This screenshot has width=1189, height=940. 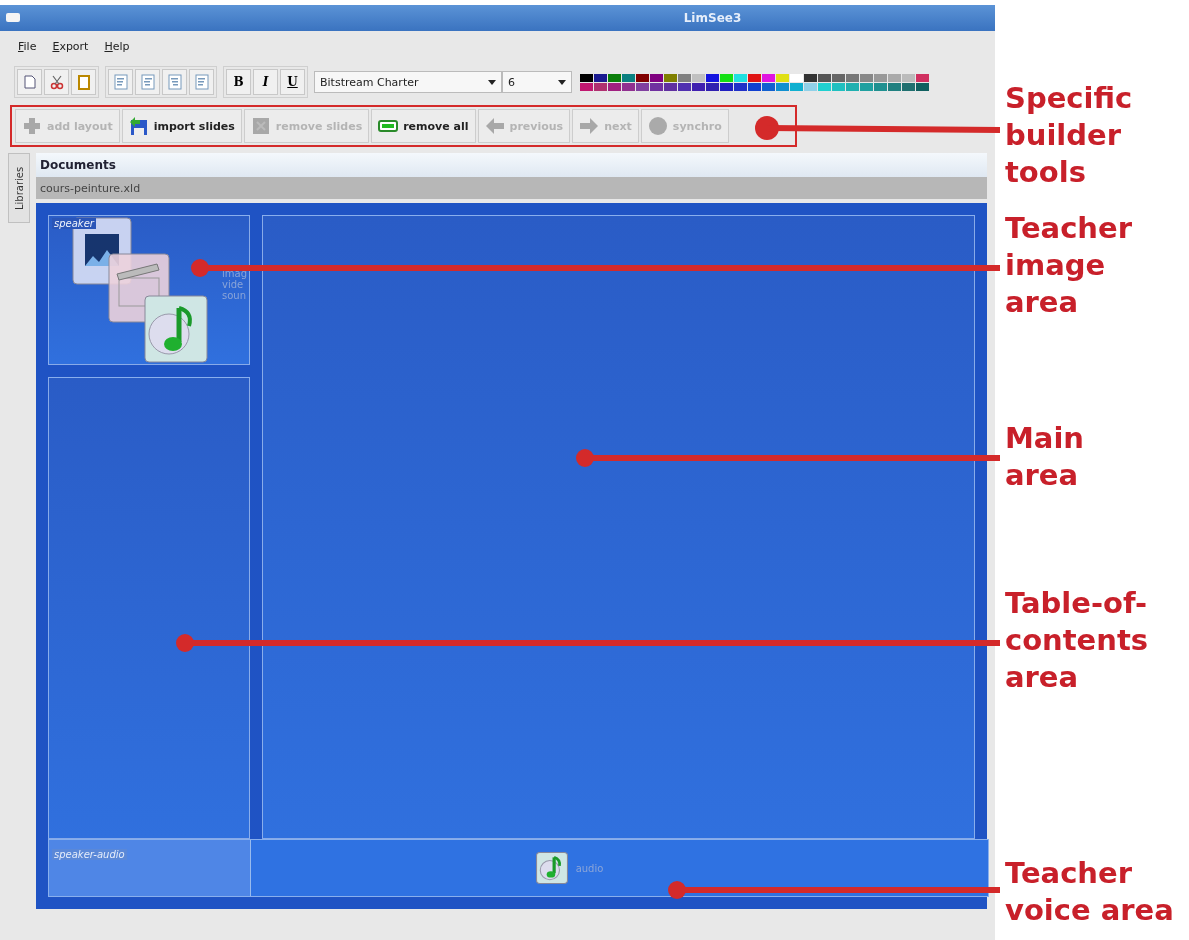 I want to click on callout-label: Teacher image area, so click(x=1069, y=265).